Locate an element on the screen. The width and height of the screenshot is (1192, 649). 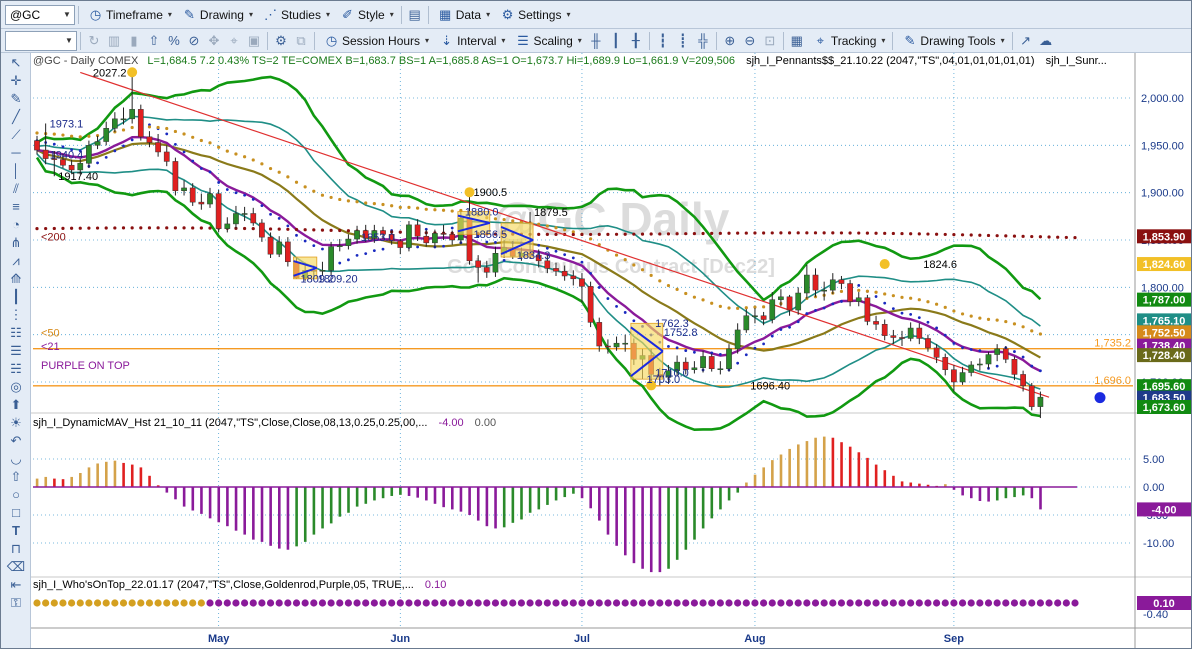
horizontal-line-icon: ─ is located at coordinates (16, 152).